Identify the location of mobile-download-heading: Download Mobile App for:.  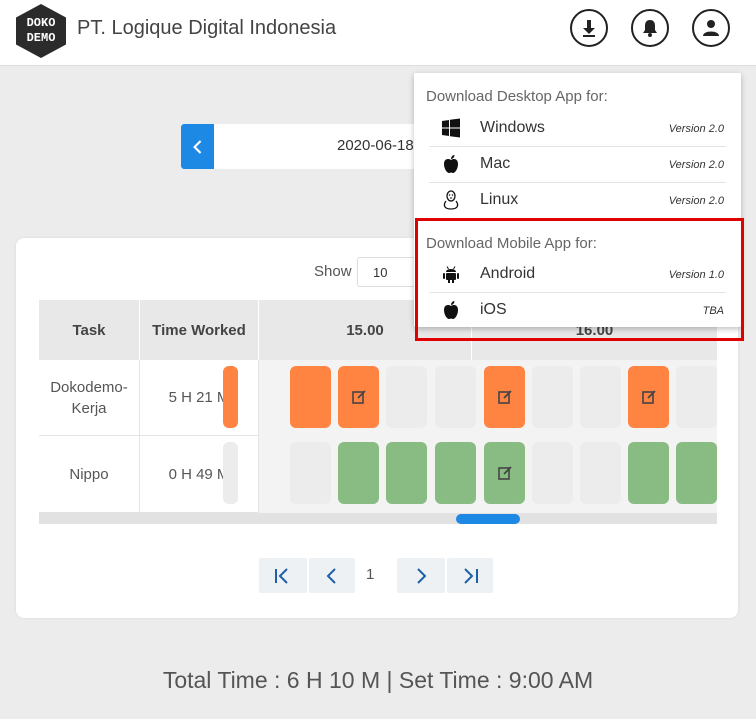
(511, 243).